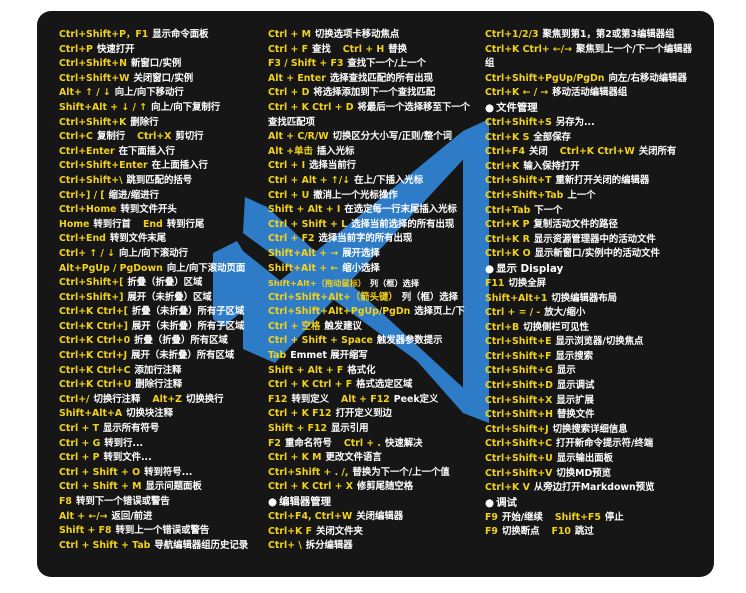 The image size is (746, 593). What do you see at coordinates (397, 49) in the screenshot?
I see `shortcut-desc: 替换` at bounding box center [397, 49].